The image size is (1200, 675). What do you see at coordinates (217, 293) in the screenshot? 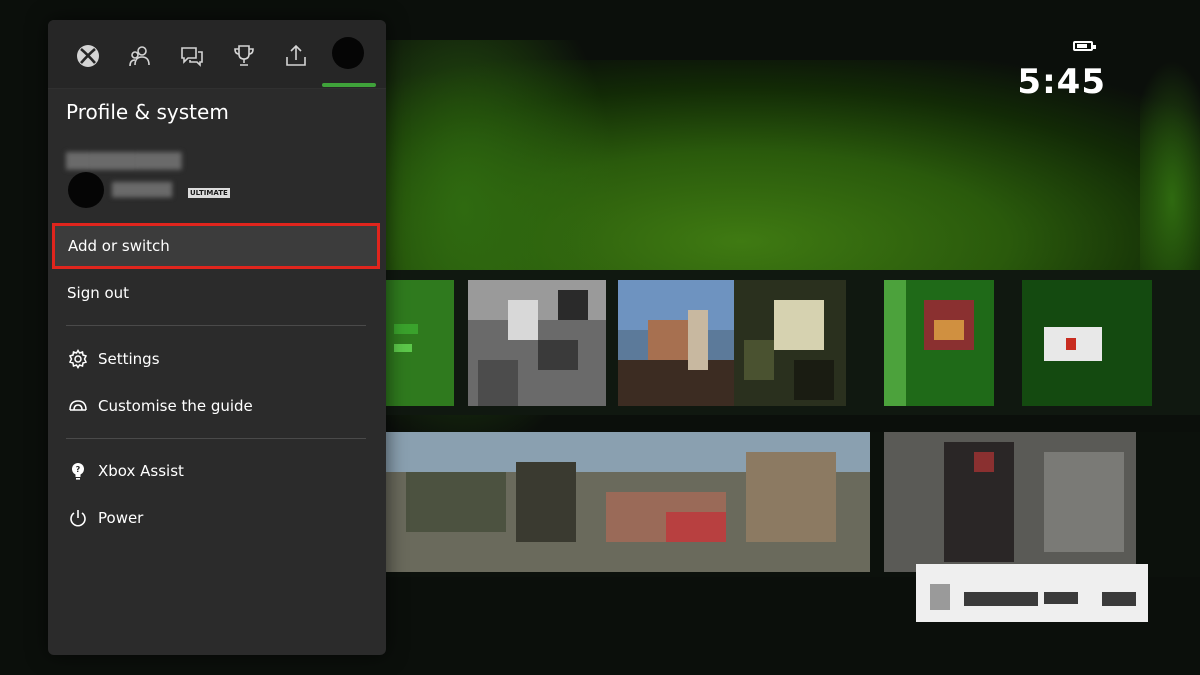
I see `sign-out-button: Sign out` at bounding box center [217, 293].